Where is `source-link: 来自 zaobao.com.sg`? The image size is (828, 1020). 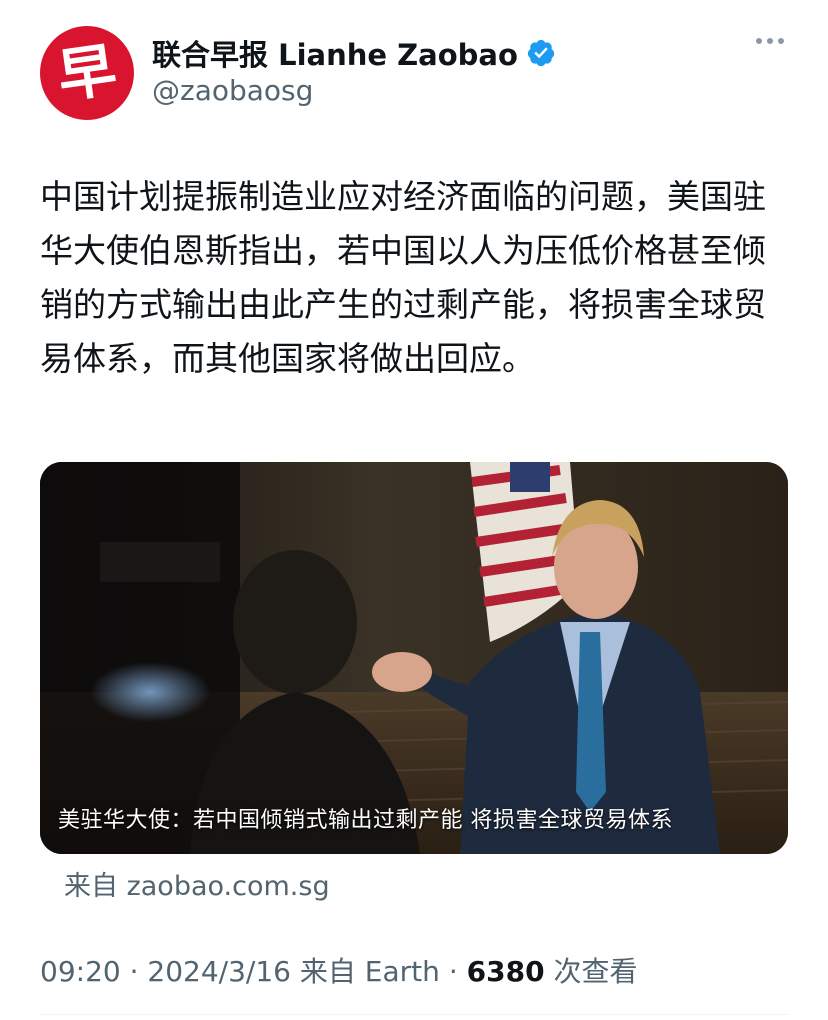 source-link: 来自 zaobao.com.sg is located at coordinates (197, 883).